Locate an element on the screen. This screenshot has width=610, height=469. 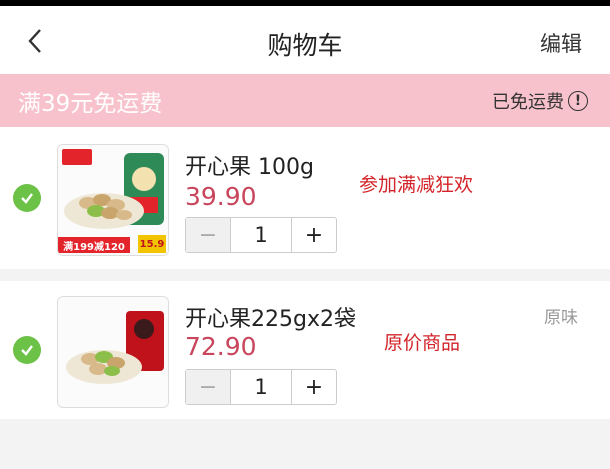
promo-note: 原价商品 is located at coordinates (422, 343).